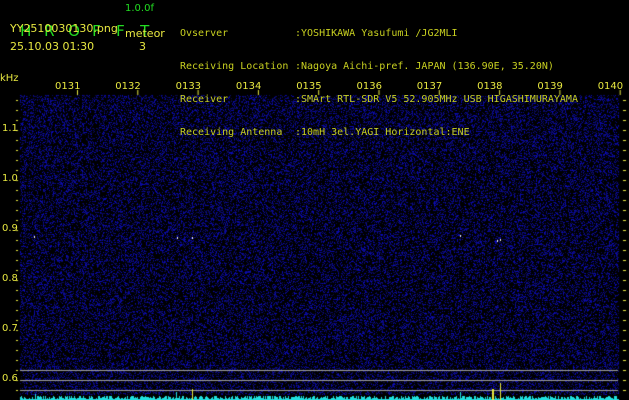 The height and width of the screenshot is (400, 629). I want to click on time-label: 0132, so click(128, 86).